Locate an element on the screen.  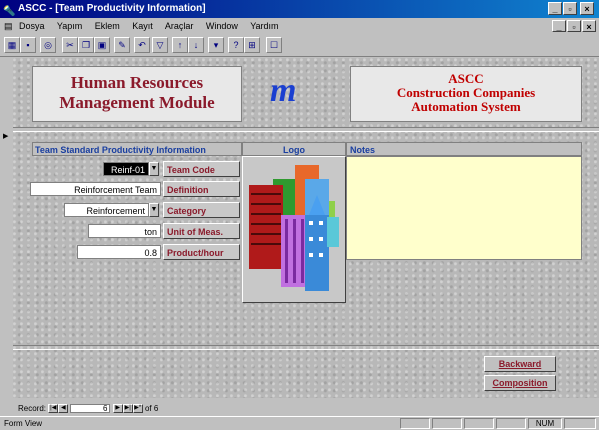
team-code-label: Team Code is located at coordinates (201, 169).